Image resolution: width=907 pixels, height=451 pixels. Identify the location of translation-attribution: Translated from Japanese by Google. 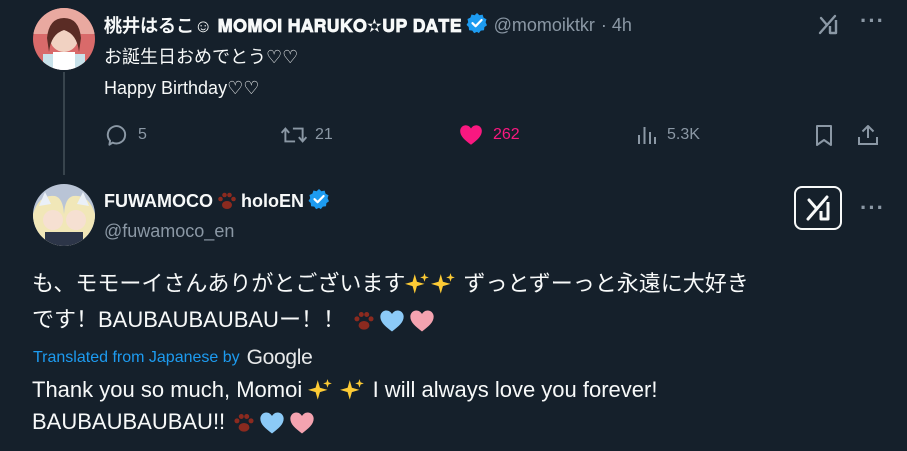
(173, 358).